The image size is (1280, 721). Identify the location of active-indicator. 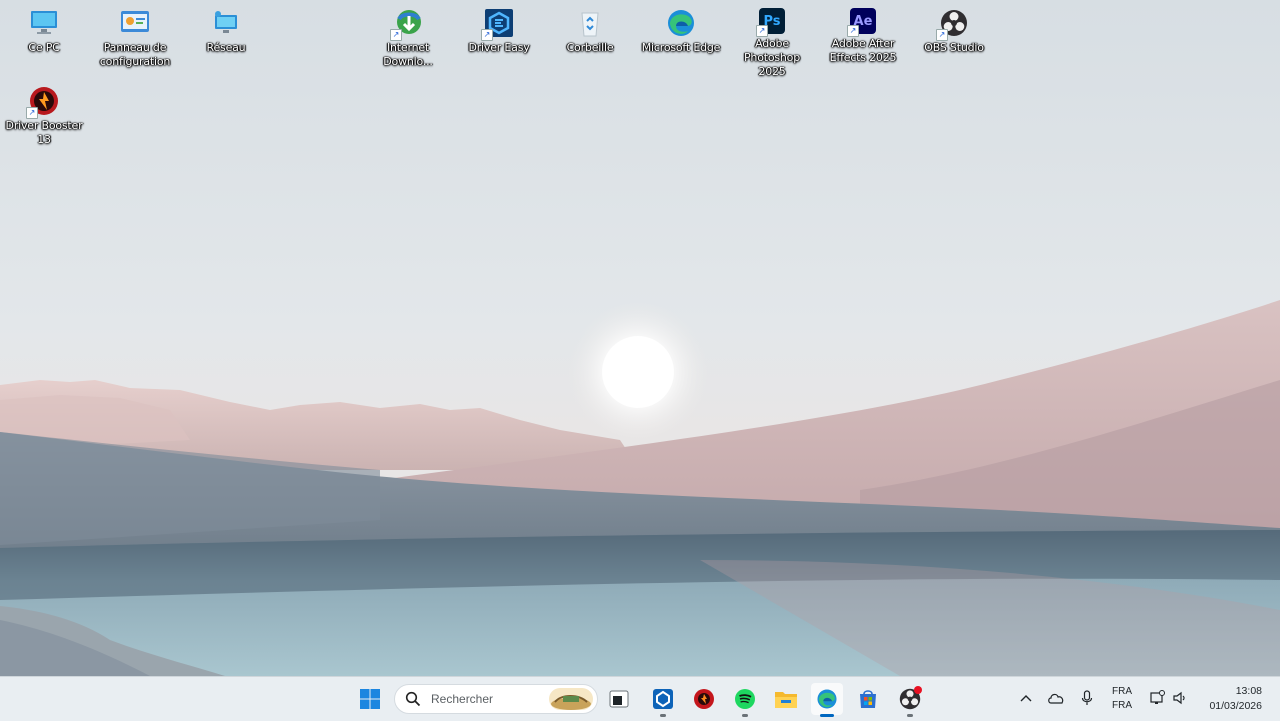
(827, 715).